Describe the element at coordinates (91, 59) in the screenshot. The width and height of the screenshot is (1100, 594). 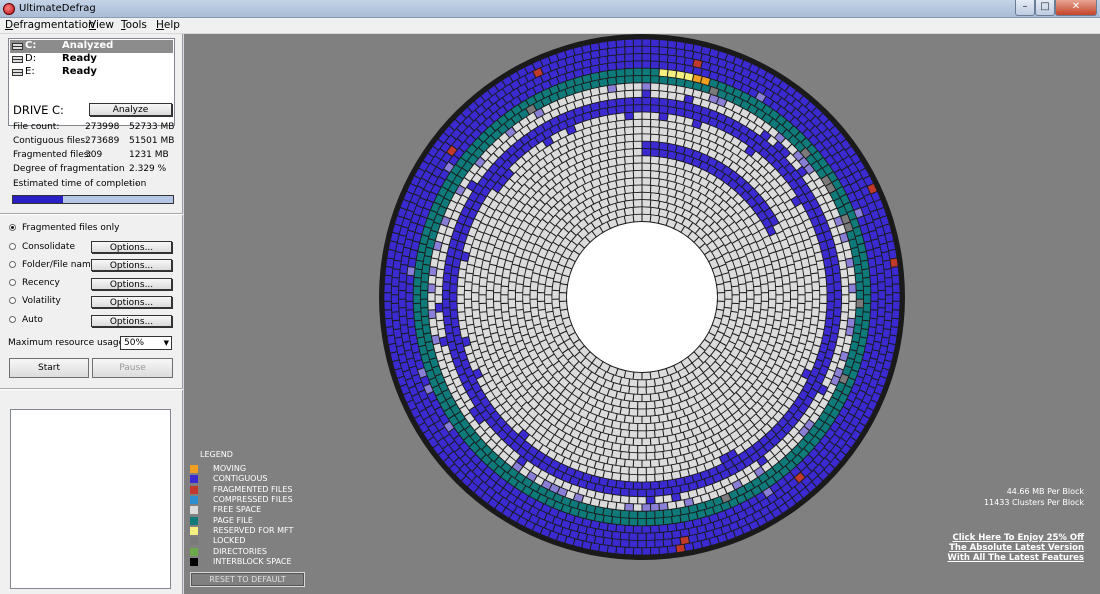
I see `drive-row-d: D: Ready` at that location.